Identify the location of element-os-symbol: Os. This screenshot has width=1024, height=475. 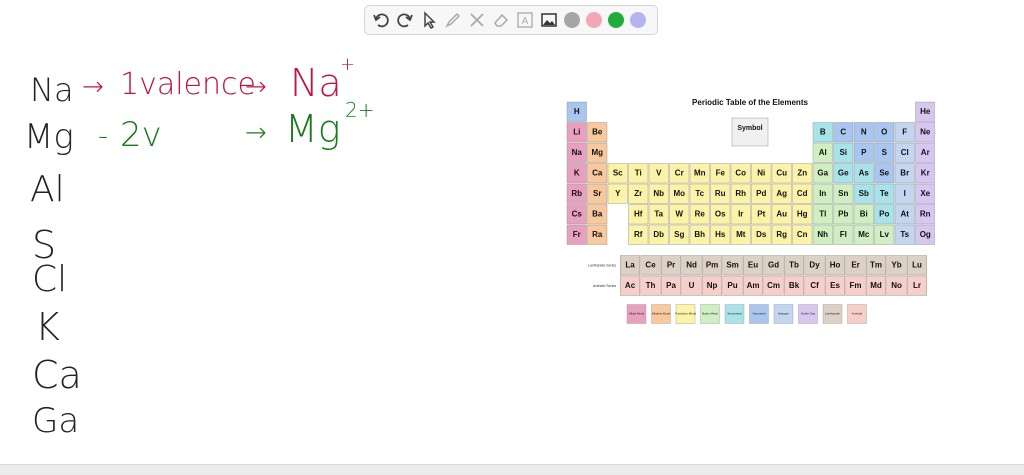
(720, 214).